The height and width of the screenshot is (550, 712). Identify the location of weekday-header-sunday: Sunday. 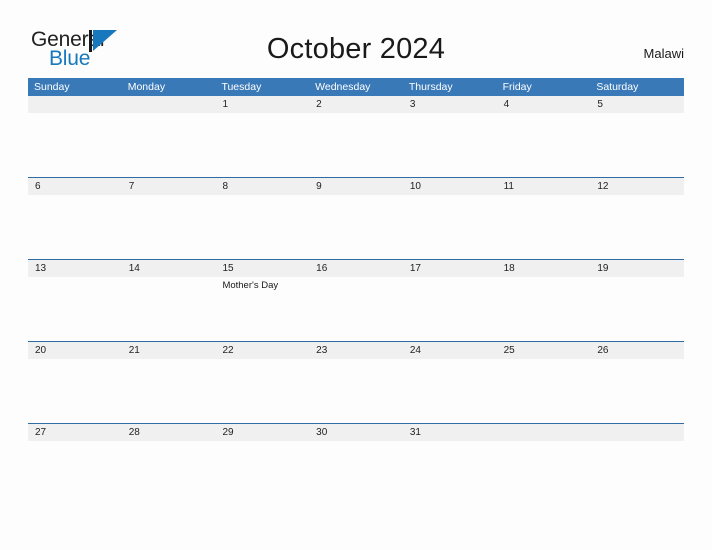
(52, 87).